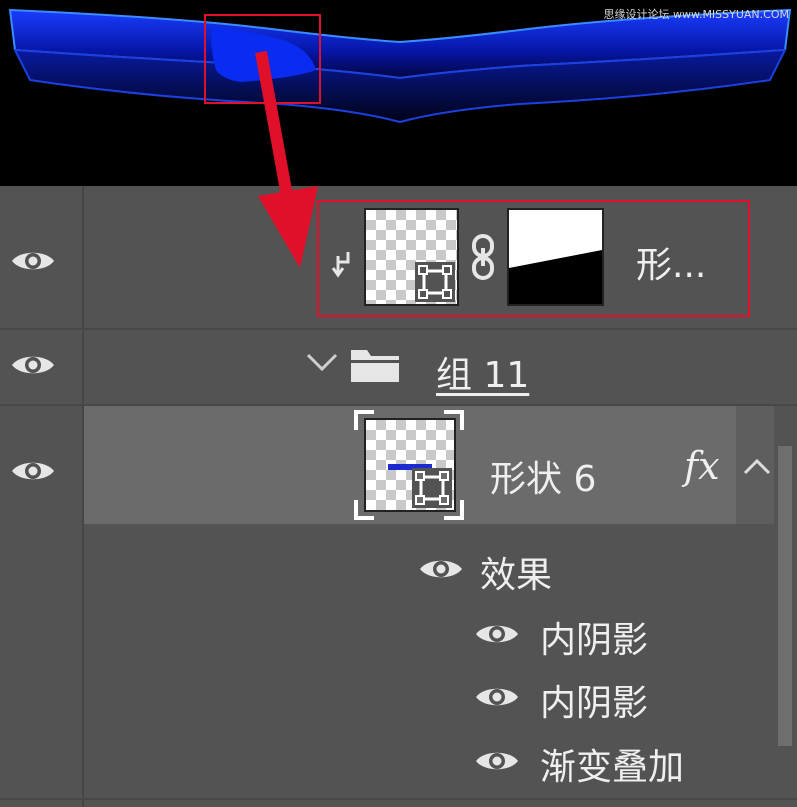  I want to click on annotation-box-canvas, so click(262, 59).